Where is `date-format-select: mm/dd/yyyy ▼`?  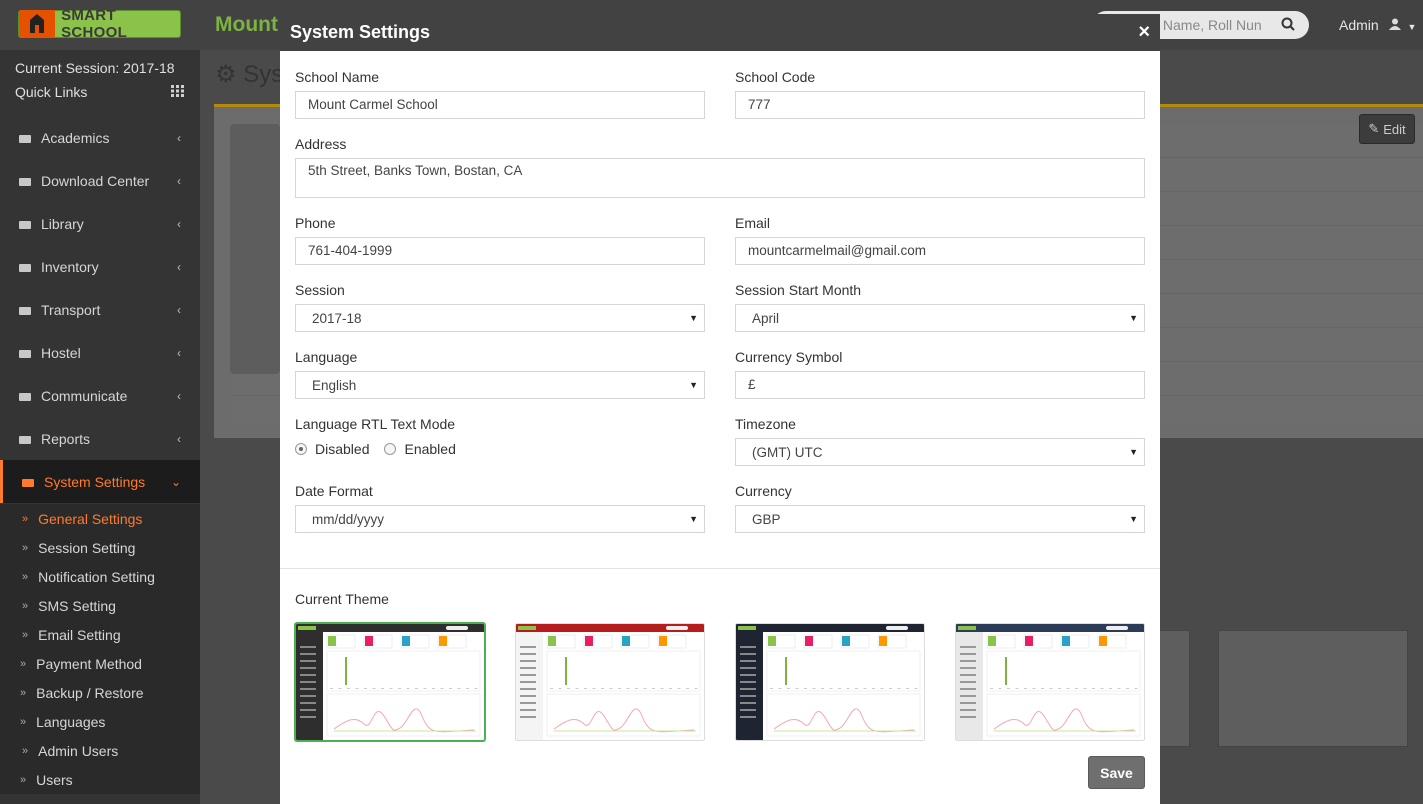 date-format-select: mm/dd/yyyy ▼ is located at coordinates (500, 519).